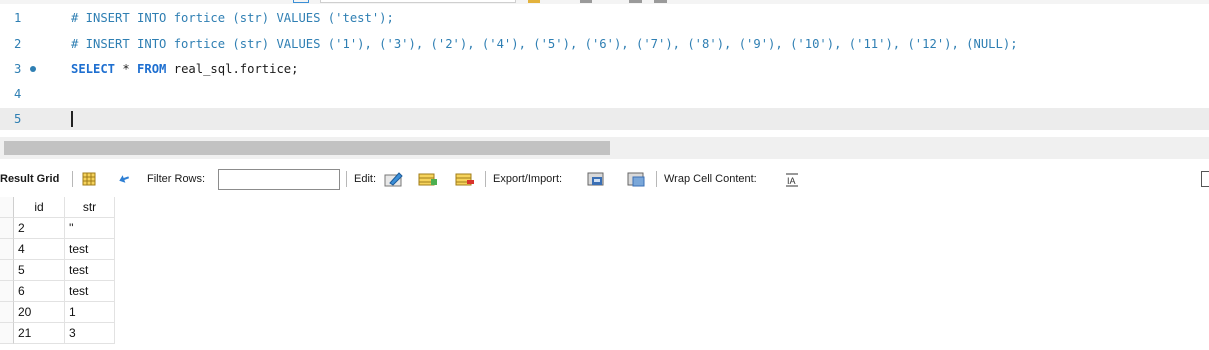 The image size is (1209, 350). What do you see at coordinates (152, 69) in the screenshot?
I see `code-token: FROM` at bounding box center [152, 69].